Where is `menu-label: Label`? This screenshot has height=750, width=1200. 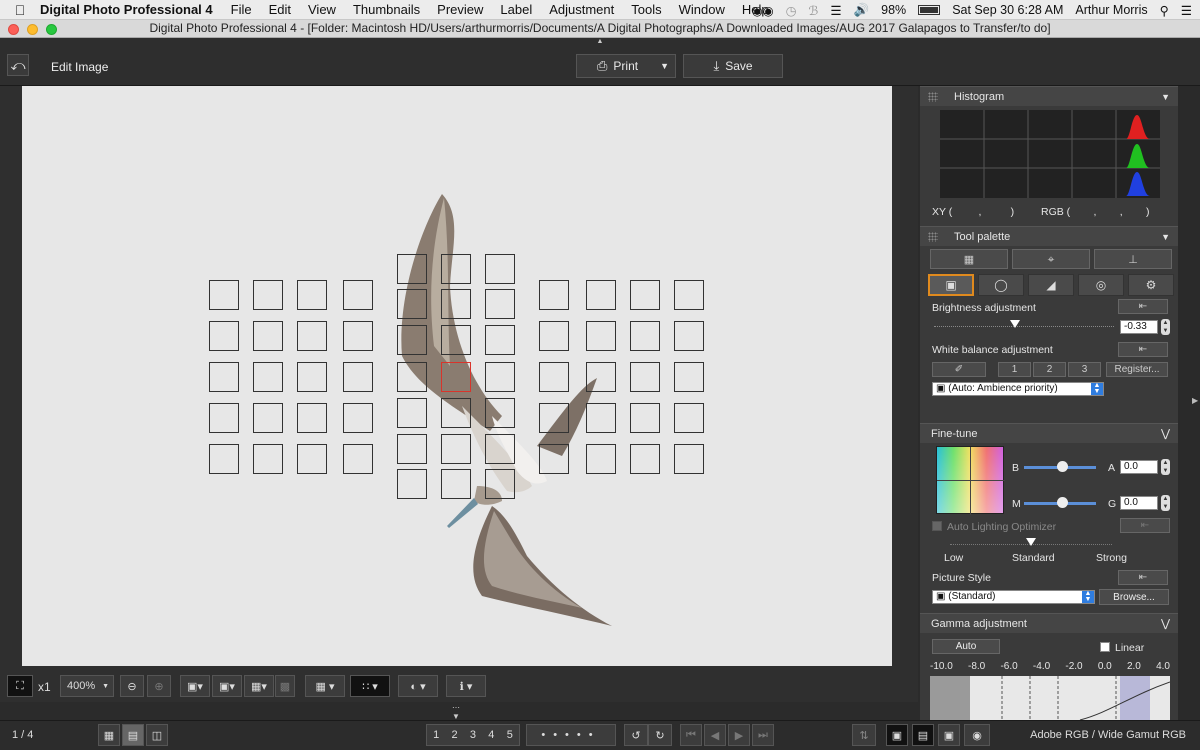
menu-label: Label is located at coordinates (516, 9).